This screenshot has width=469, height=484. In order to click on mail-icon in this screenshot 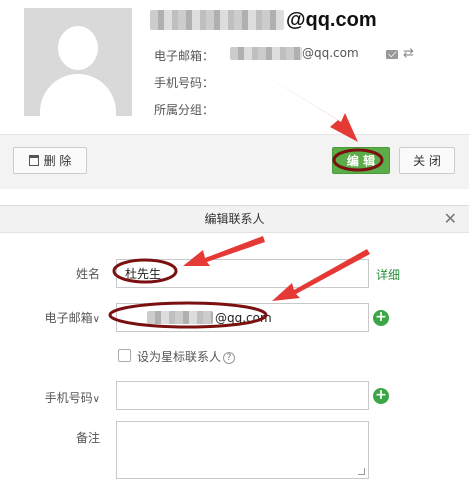, I will do `click(392, 54)`.